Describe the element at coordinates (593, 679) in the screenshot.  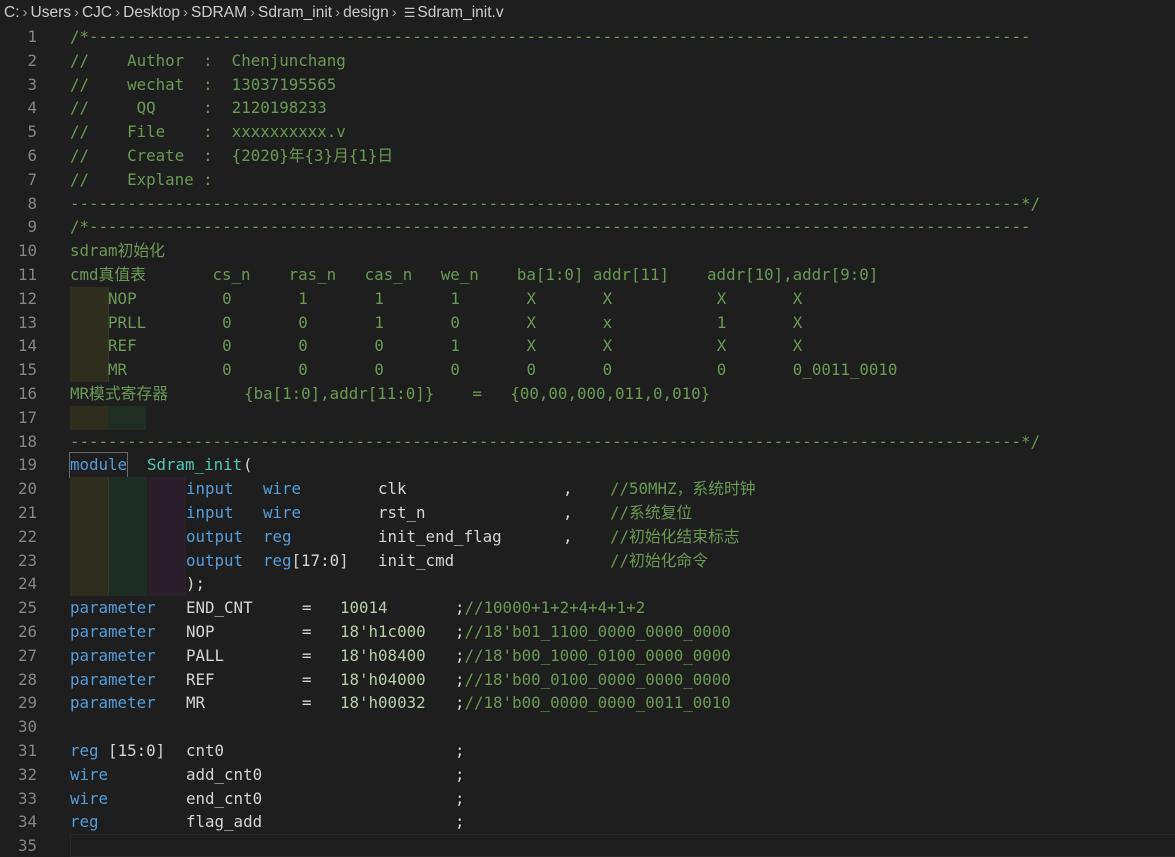
I see `parameter-comment: ;//18'b00_0100_0000_0000_0000` at that location.